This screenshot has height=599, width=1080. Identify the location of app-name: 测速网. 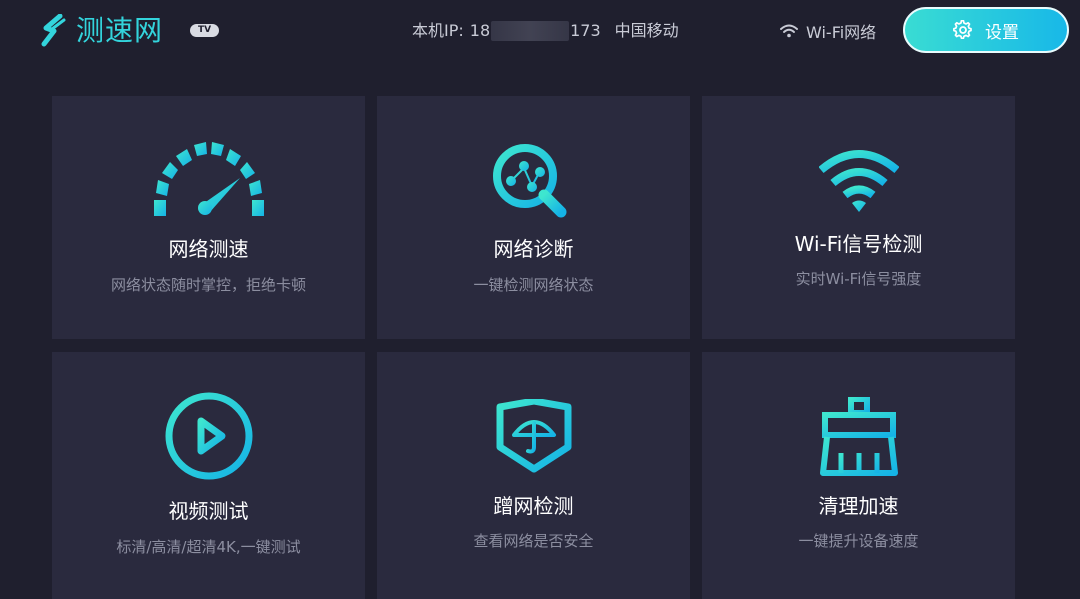
(120, 30).